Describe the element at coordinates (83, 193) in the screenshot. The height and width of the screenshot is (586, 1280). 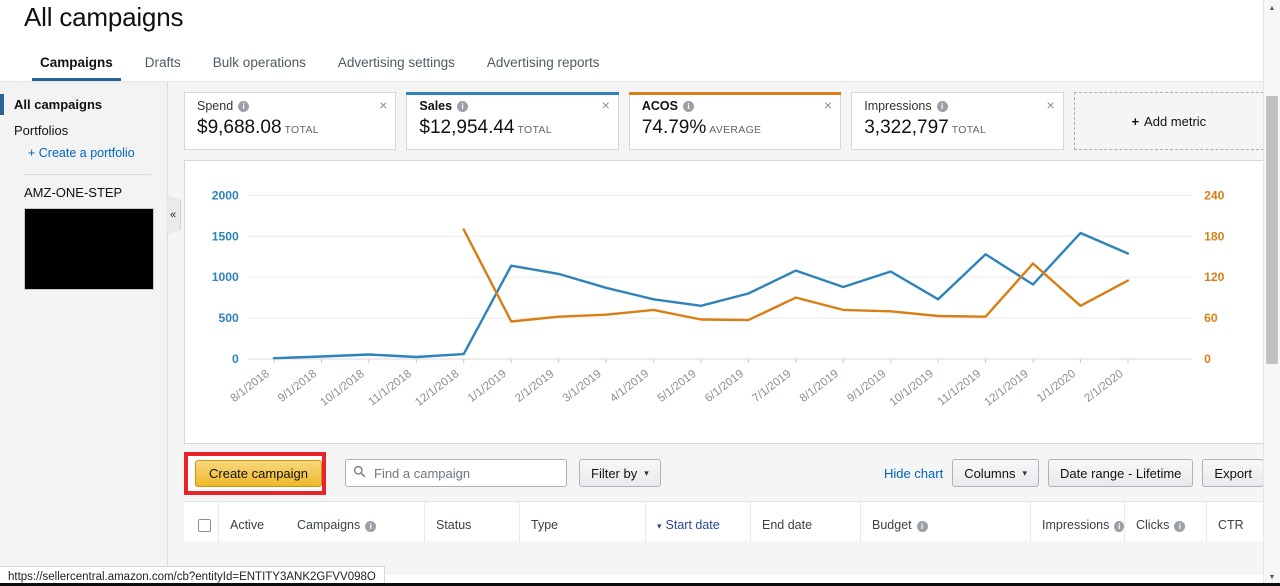
I see `sidebar-portfolio-name: AMZ-ONE-STEP` at that location.